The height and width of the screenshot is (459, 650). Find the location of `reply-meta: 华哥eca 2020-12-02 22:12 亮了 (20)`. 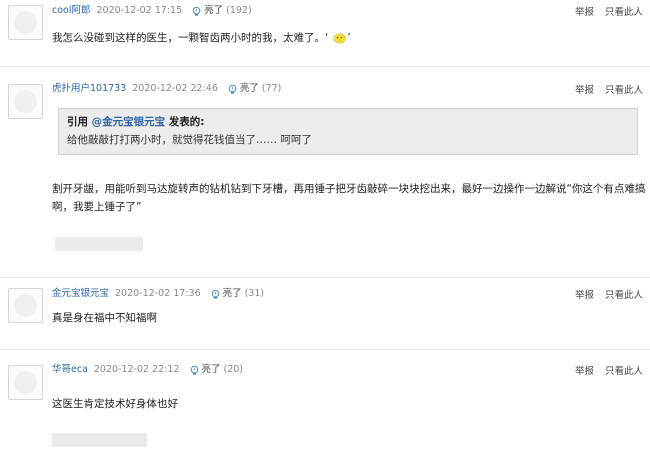

reply-meta: 华哥eca 2020-12-02 22:12 亮了 (20) is located at coordinates (147, 370).